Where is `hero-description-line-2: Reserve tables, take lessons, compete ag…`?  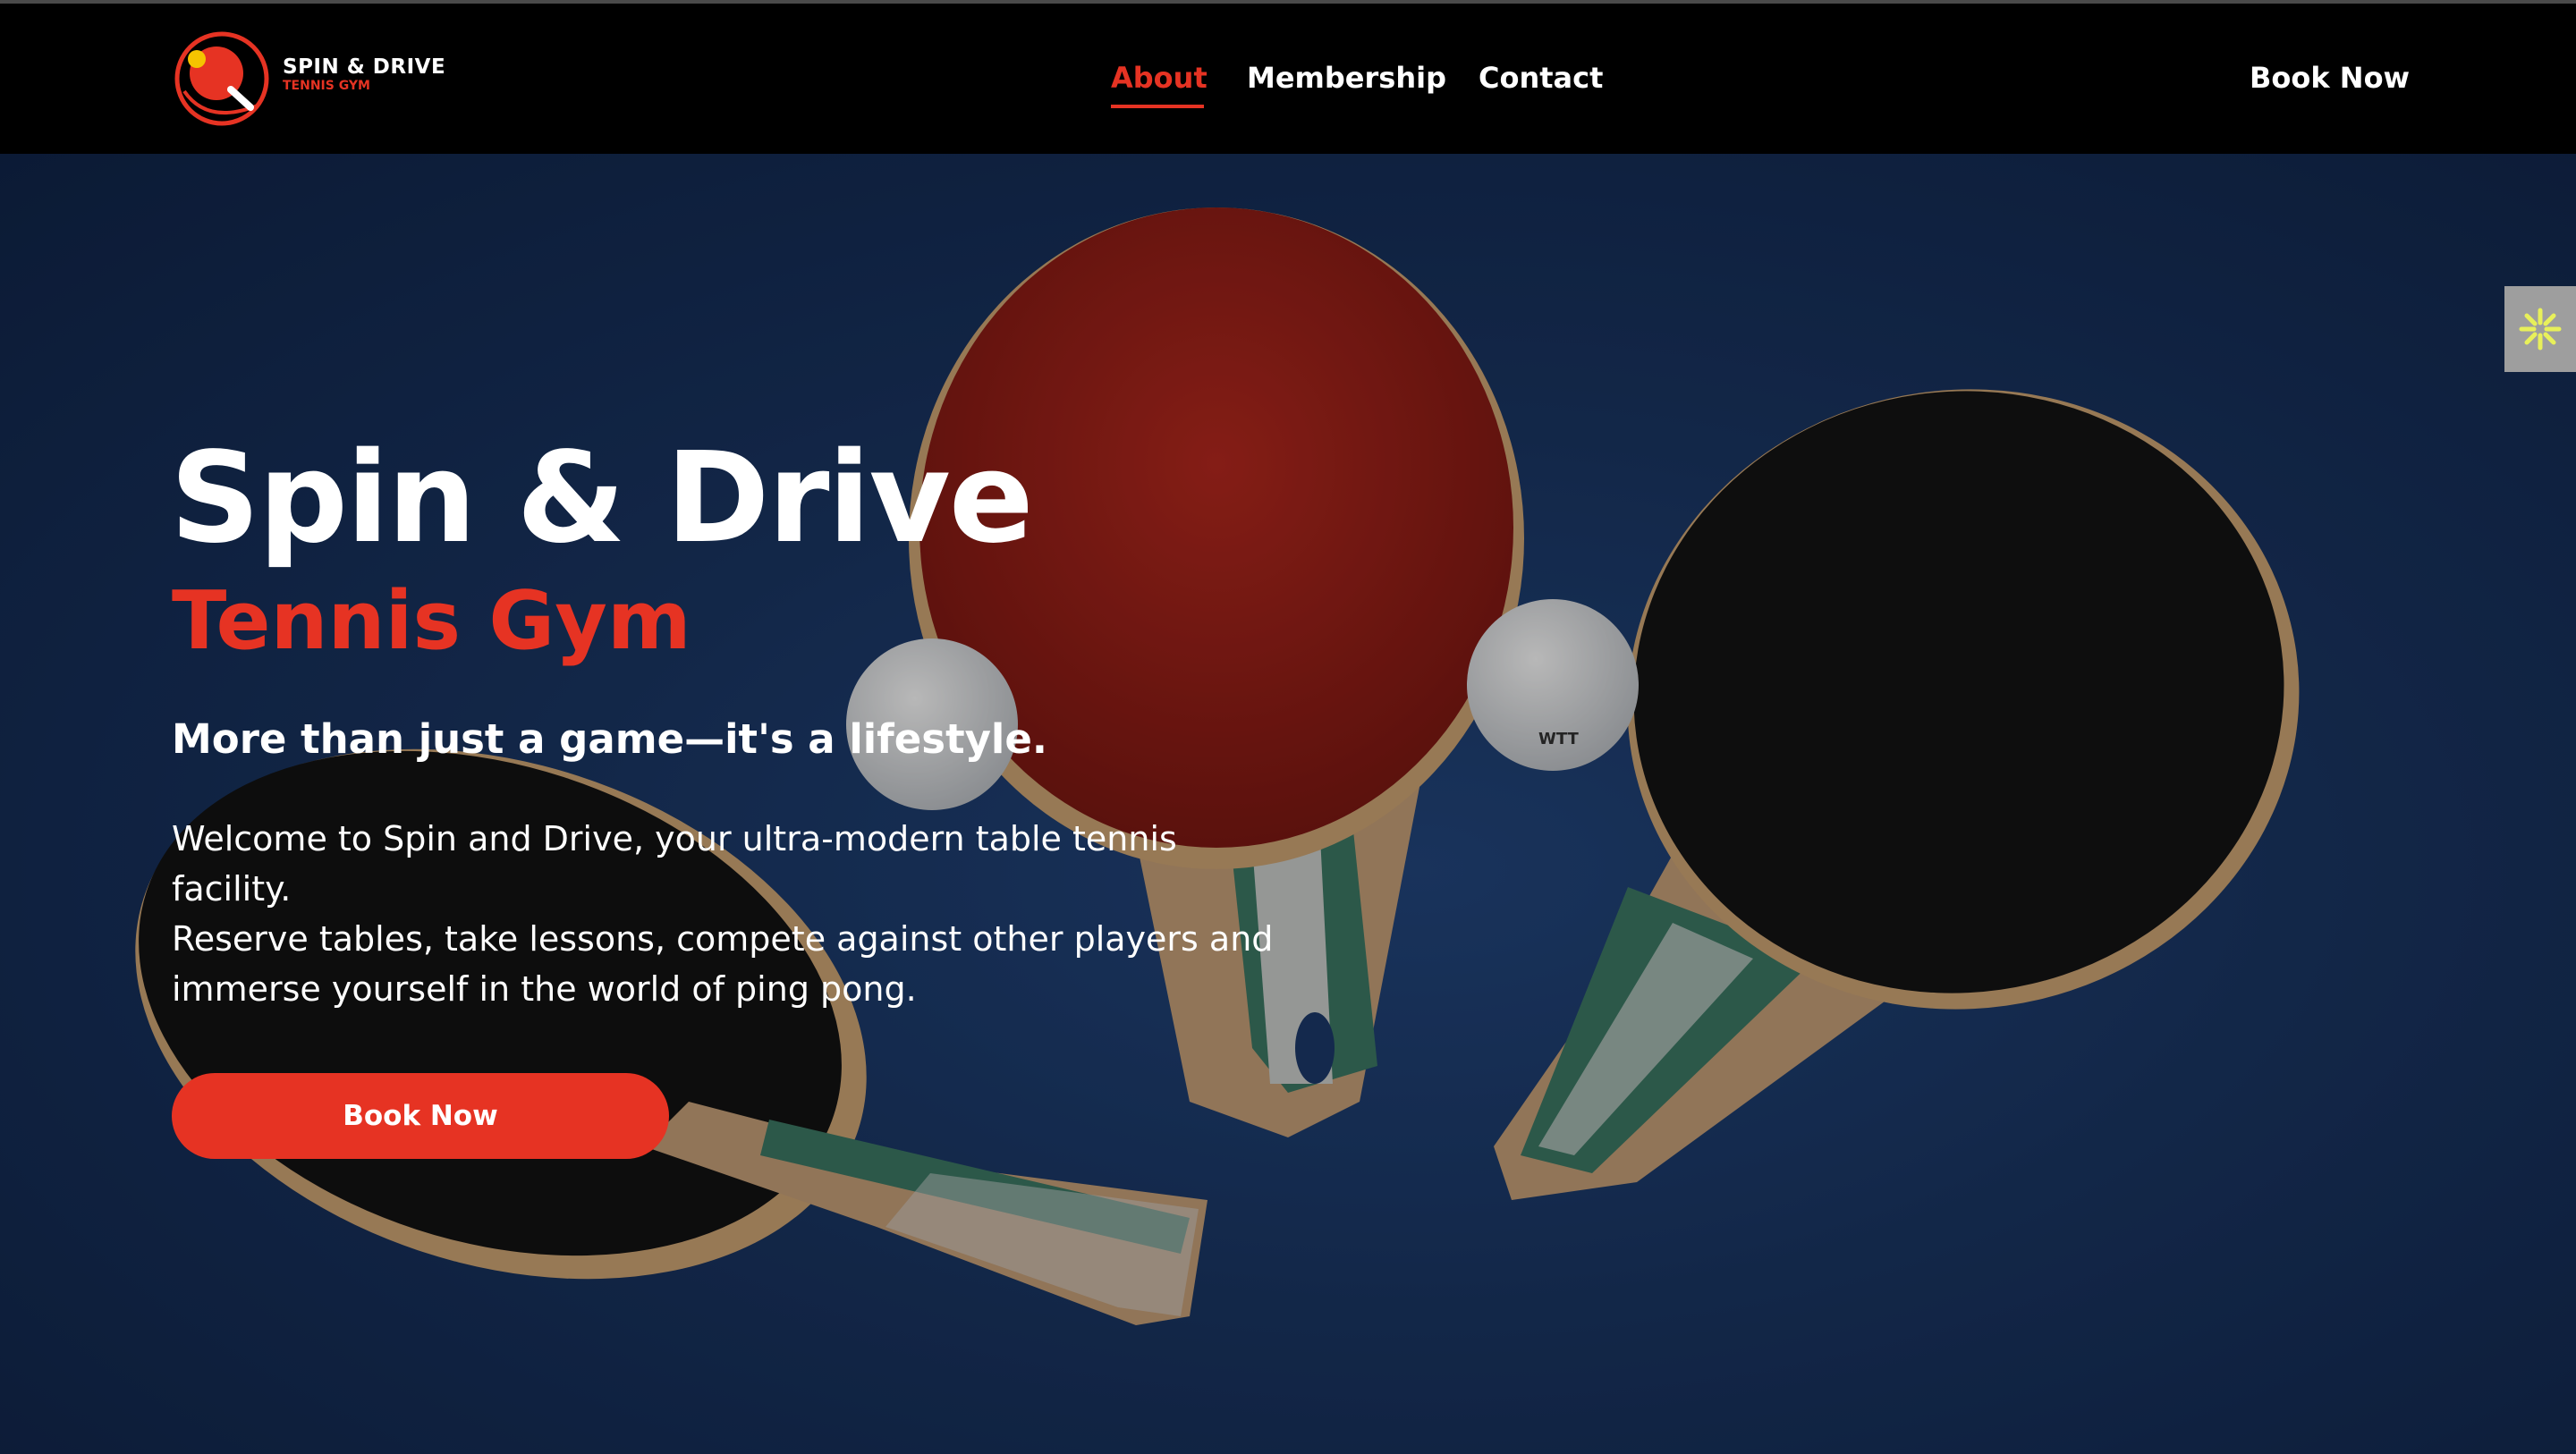
hero-description-line-2: Reserve tables, take lessons, compete ag… is located at coordinates (723, 964).